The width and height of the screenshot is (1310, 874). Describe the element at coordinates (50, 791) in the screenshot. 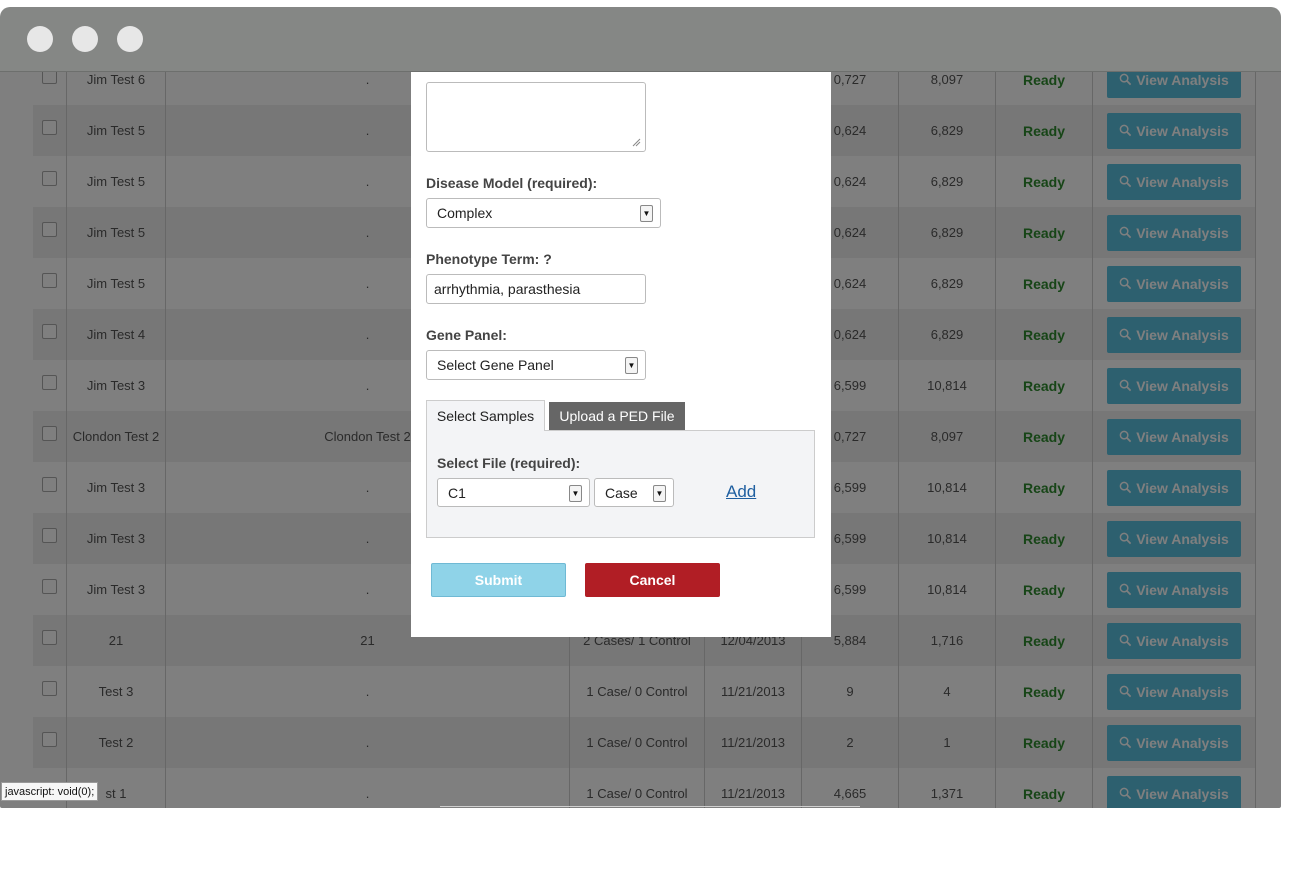

I see `status-bar-url: javascript: void(0);` at that location.